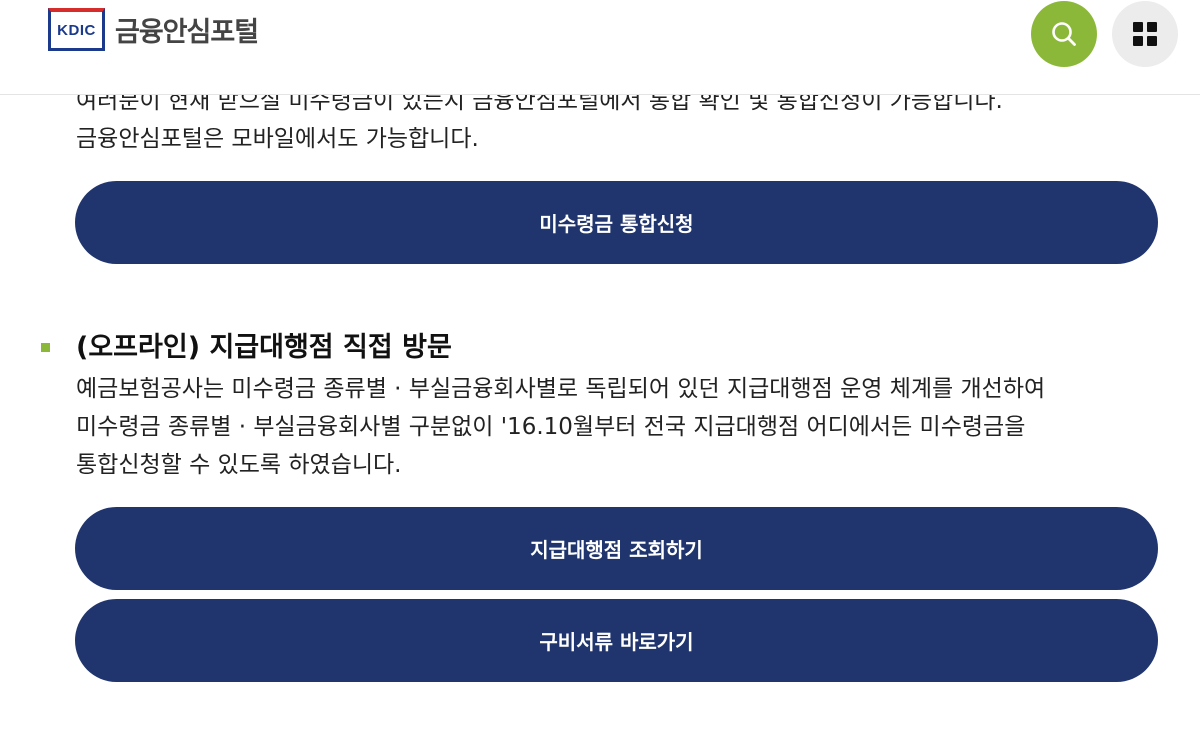 The image size is (1200, 748). I want to click on logo-badge-text: KDIC, so click(76, 30).